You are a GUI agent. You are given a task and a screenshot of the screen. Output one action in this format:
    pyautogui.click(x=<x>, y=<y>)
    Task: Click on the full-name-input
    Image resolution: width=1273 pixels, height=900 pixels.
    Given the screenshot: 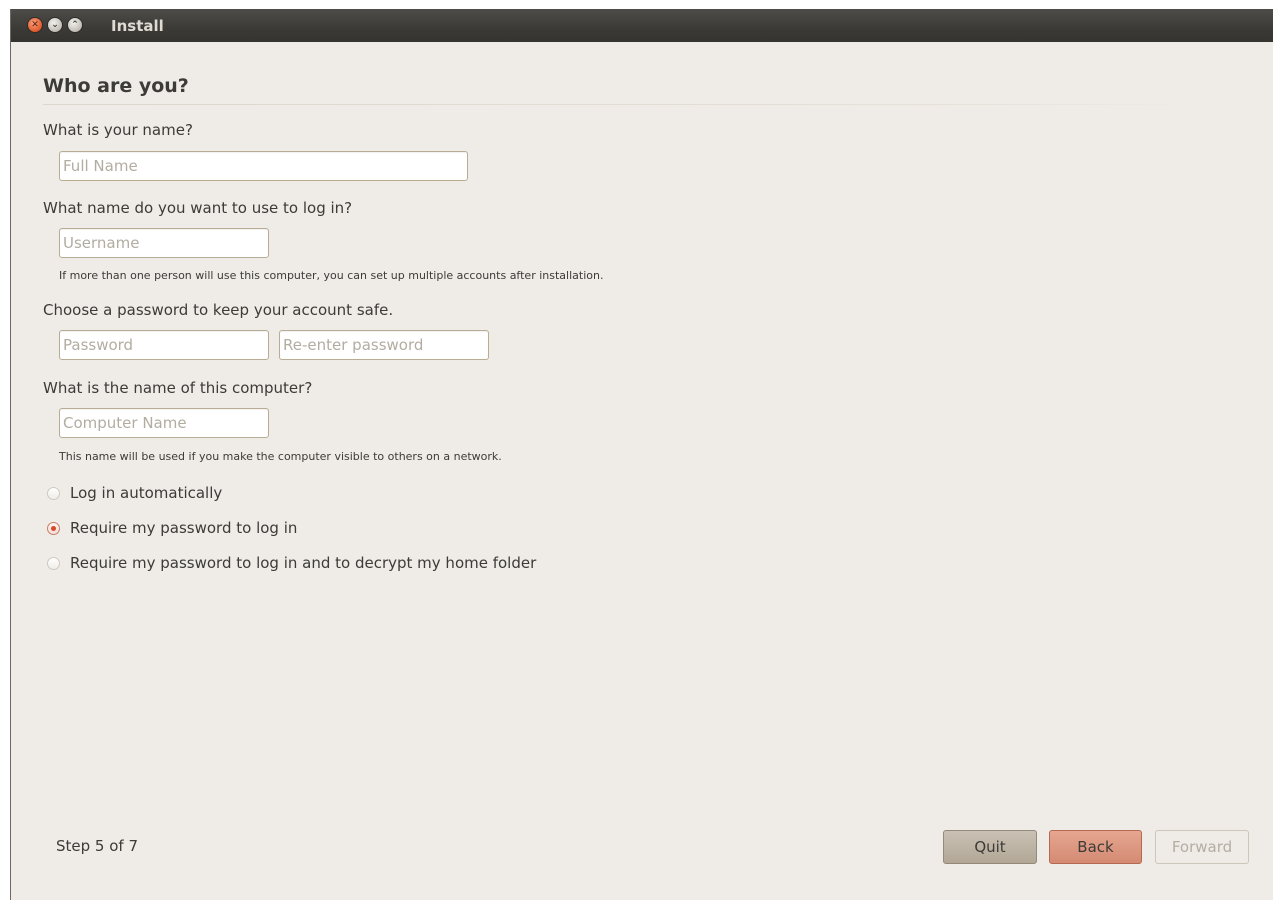 What is the action you would take?
    pyautogui.click(x=263, y=166)
    